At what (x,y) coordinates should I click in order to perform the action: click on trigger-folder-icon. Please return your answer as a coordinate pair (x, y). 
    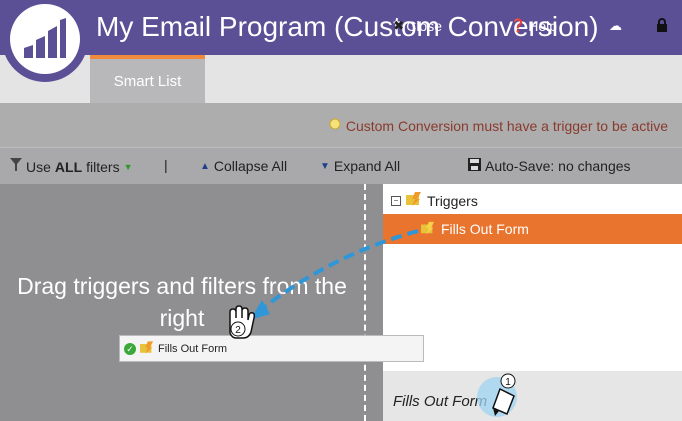
    Looking at the image, I should click on (414, 200).